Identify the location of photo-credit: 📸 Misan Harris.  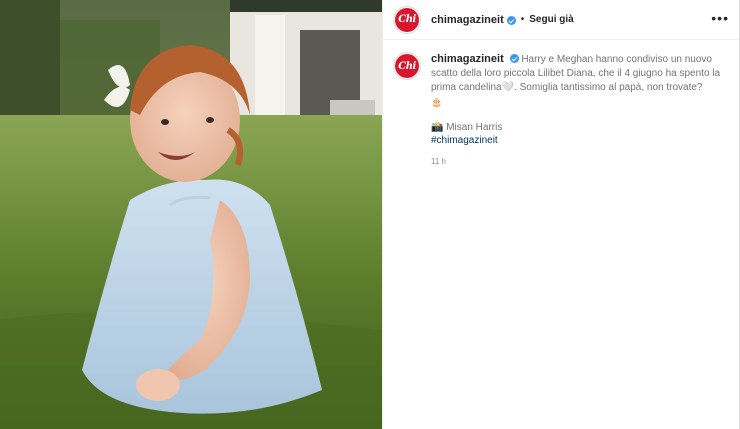
(467, 127).